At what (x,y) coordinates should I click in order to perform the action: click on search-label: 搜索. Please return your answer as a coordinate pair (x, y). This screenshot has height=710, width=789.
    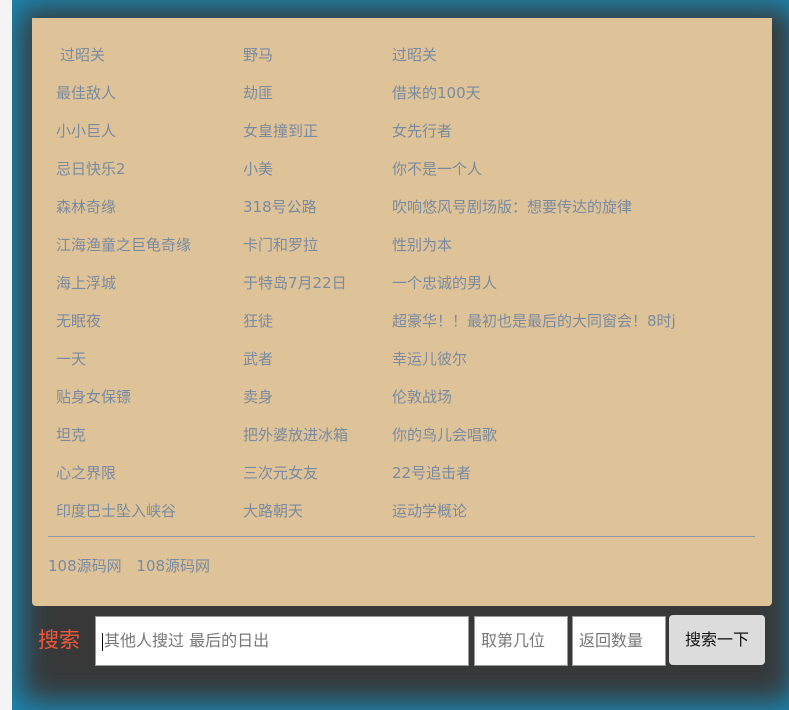
    Looking at the image, I should click on (59, 640).